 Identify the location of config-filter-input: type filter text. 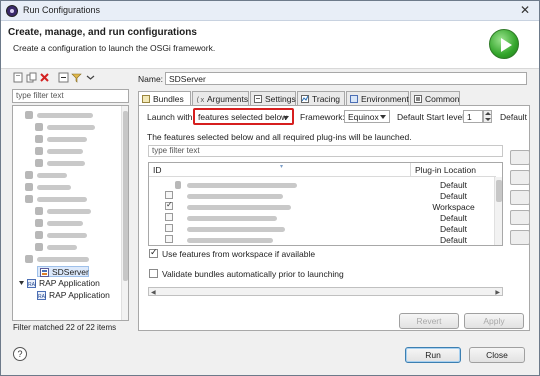
(70, 96).